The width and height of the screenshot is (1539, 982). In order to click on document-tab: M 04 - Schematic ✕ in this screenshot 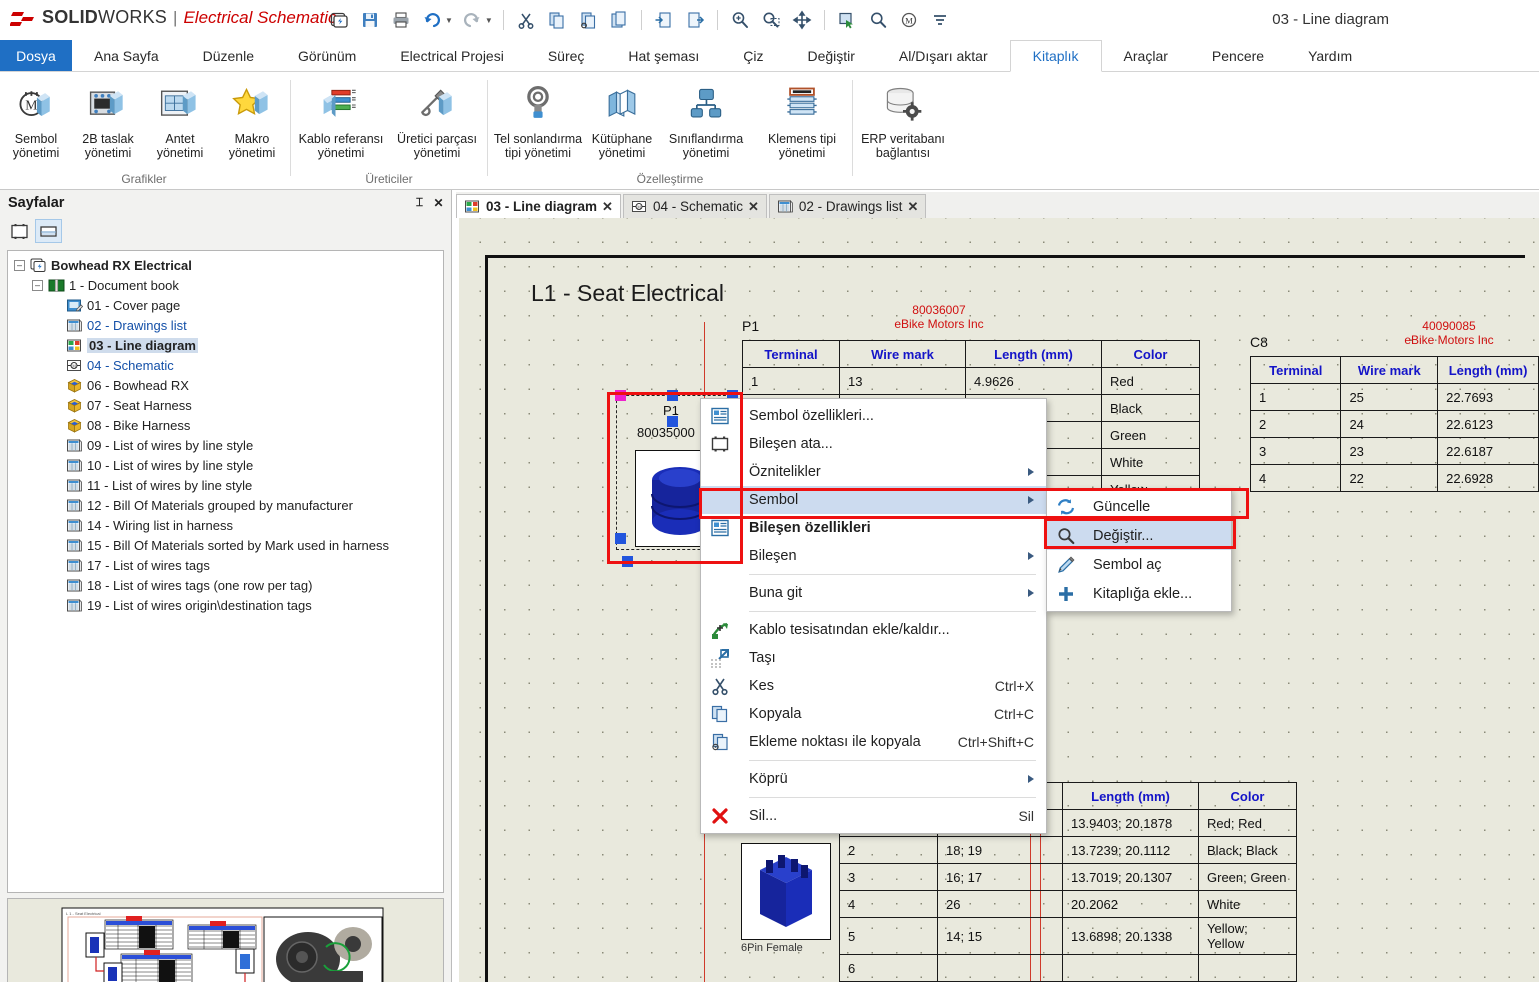, I will do `click(694, 206)`.